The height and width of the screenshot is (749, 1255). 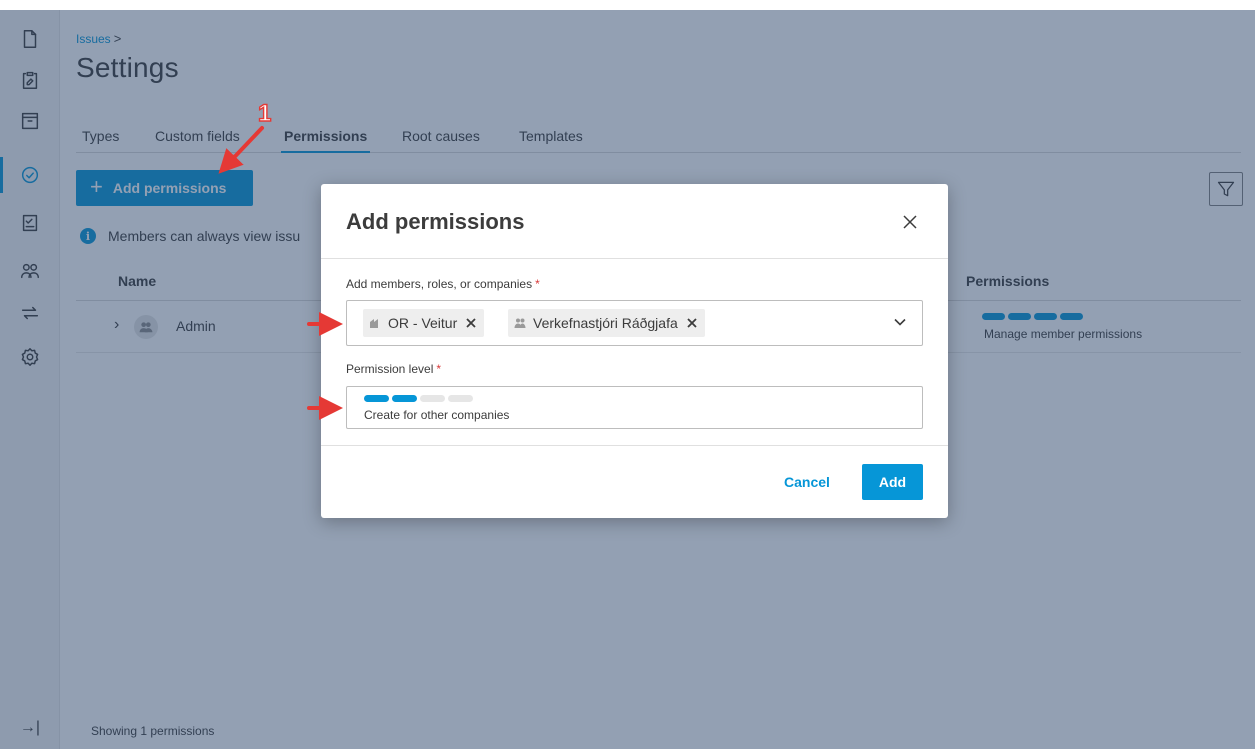 I want to click on permission-level-select: Create for other companies, so click(x=634, y=407).